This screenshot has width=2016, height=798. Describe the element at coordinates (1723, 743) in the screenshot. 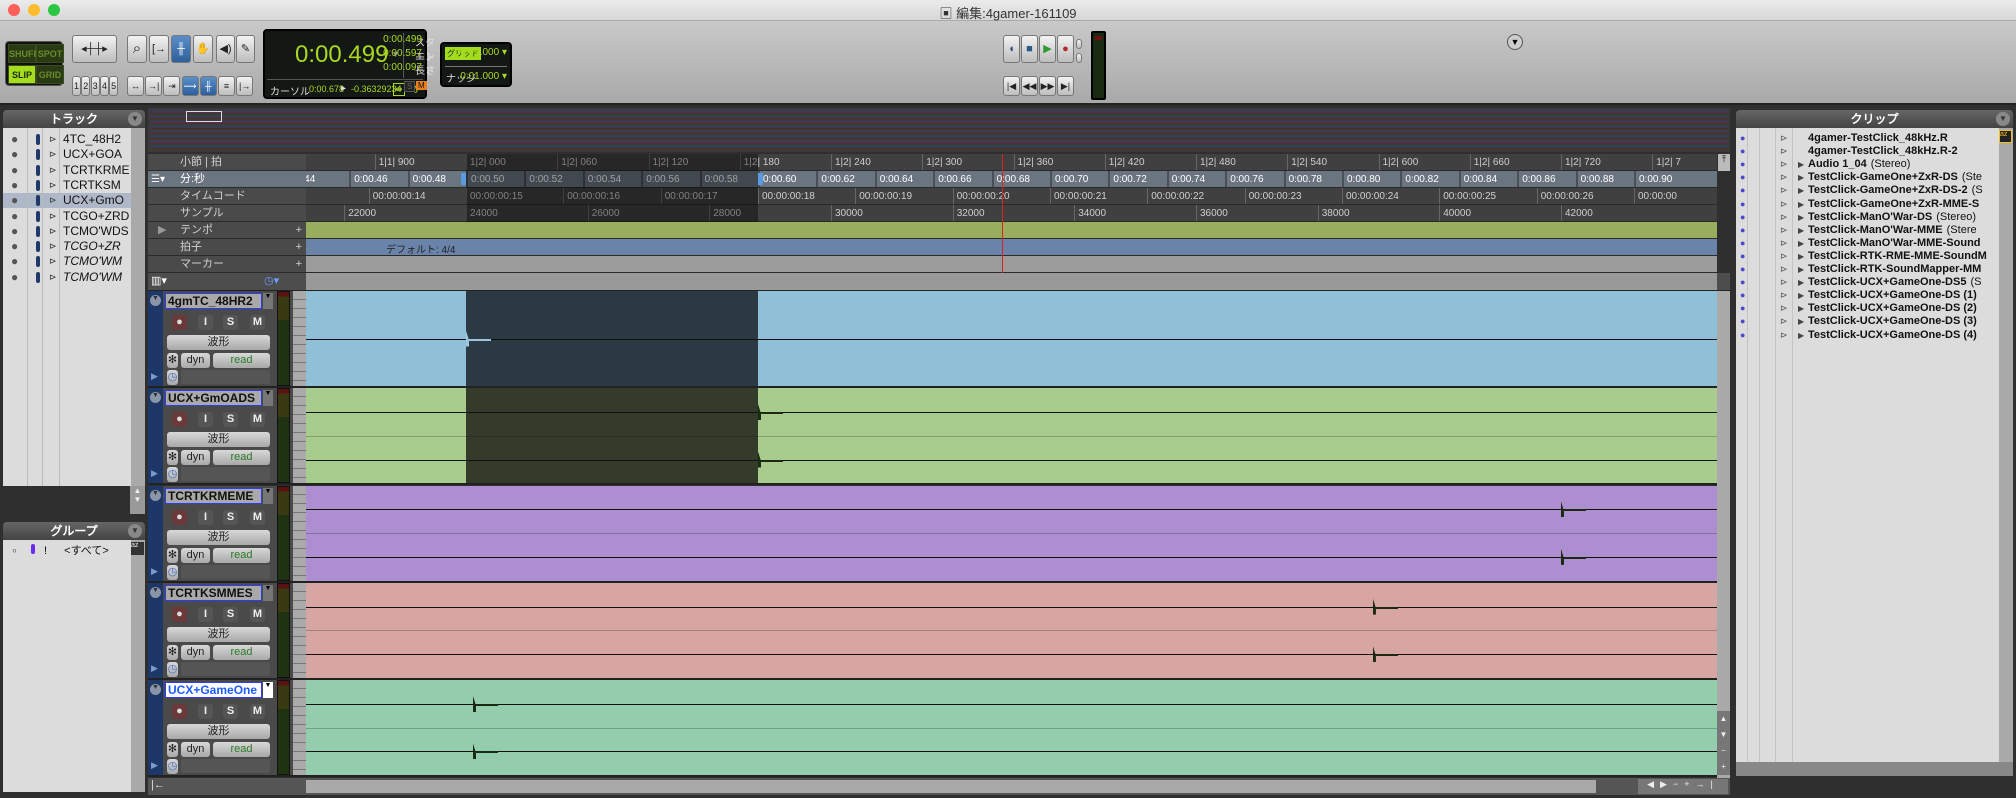

I see `vertical-zoom-controls: ▲ ▼ − +` at that location.